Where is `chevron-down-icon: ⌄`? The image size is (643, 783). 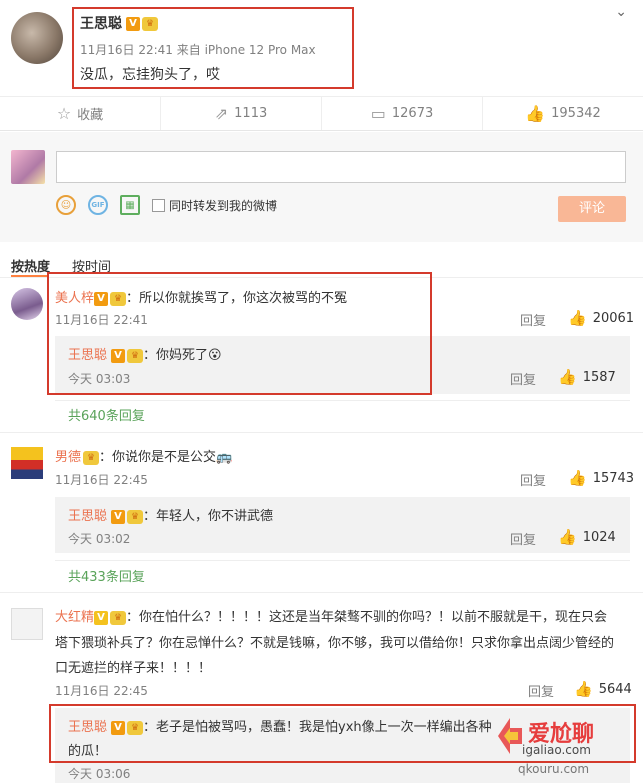 chevron-down-icon: ⌄ is located at coordinates (621, 12).